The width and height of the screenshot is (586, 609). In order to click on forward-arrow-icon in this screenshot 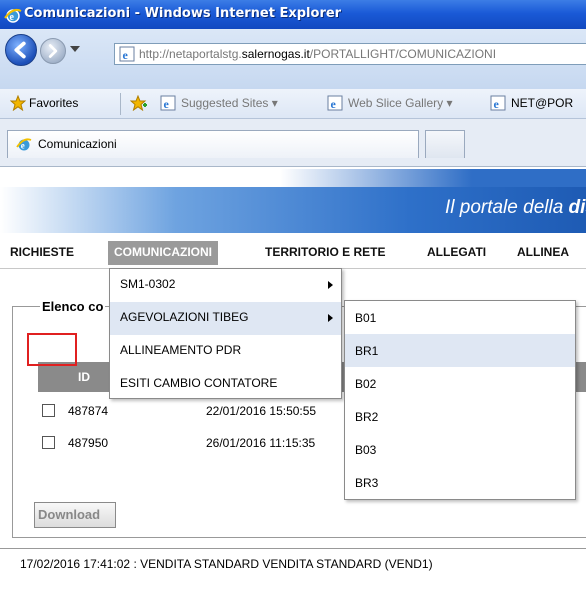, I will do `click(53, 51)`.